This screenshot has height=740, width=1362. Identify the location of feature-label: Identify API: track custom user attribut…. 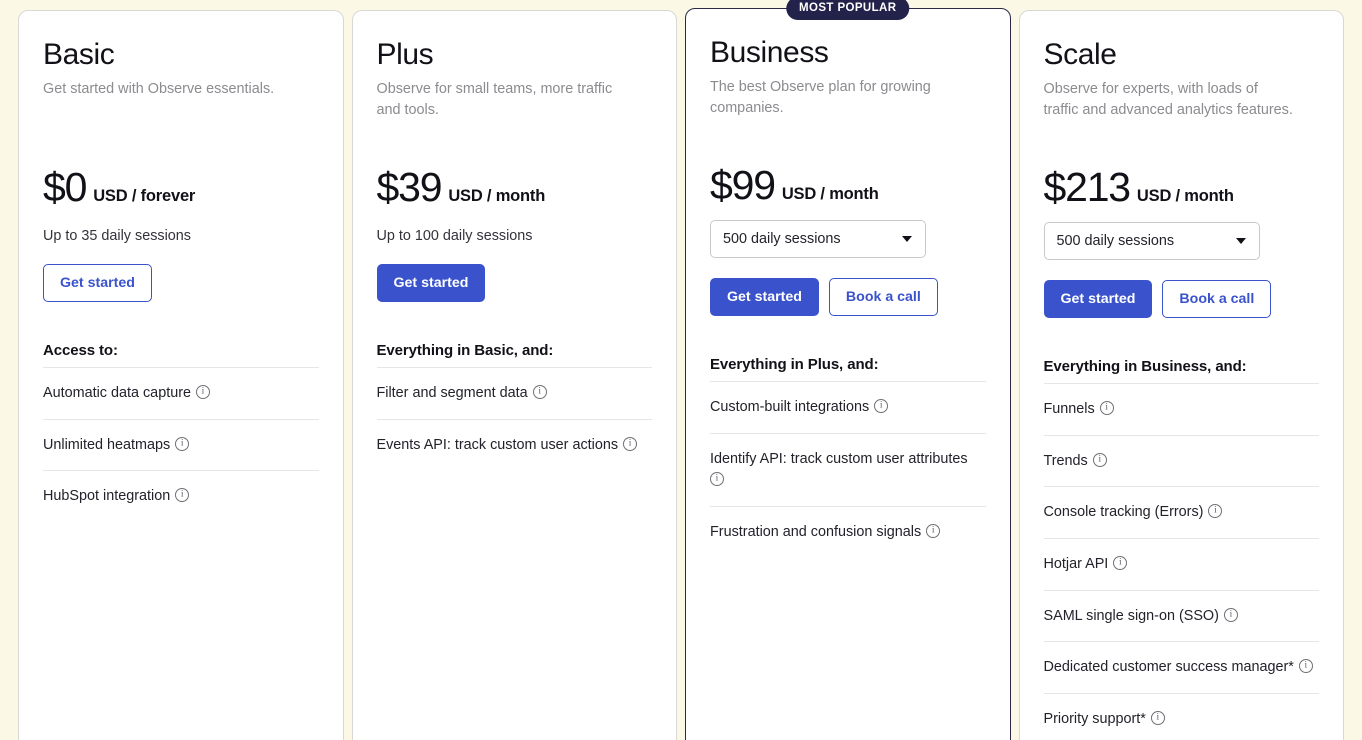
(839, 458).